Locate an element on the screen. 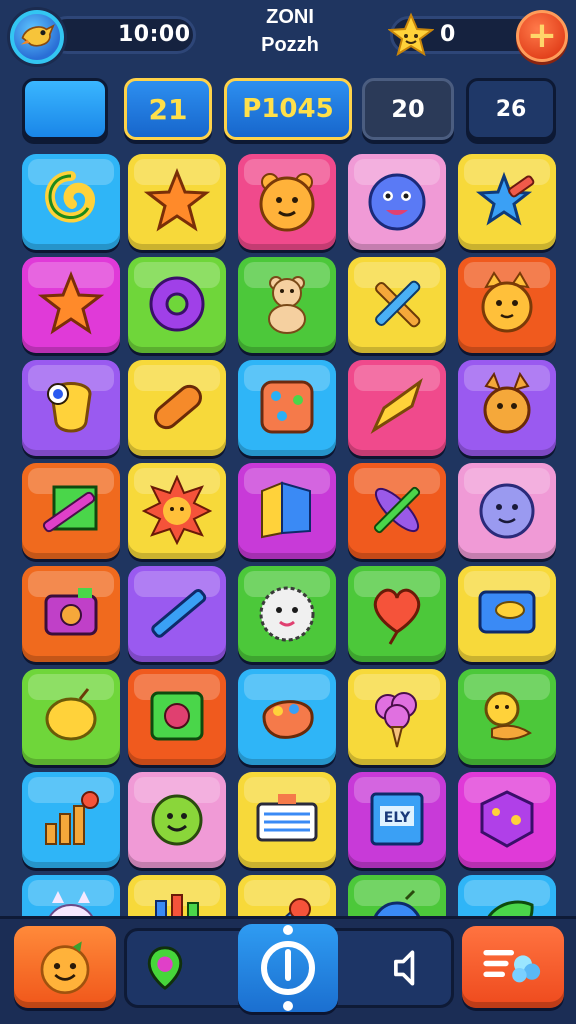  dice-face-icon is located at coordinates (287, 407).